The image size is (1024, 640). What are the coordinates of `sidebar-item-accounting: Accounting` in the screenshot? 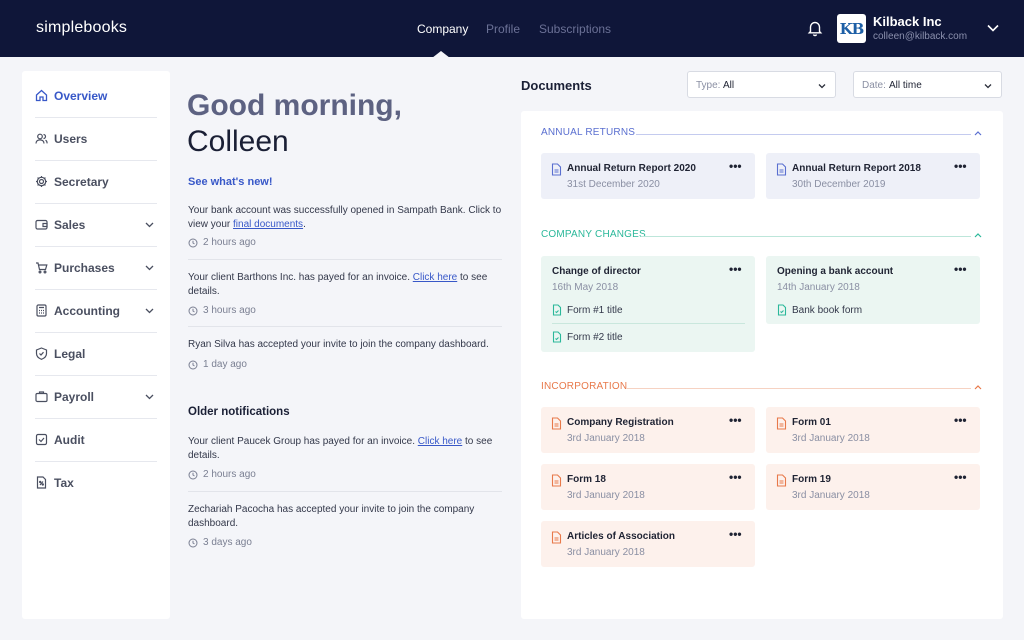 It's located at (96, 311).